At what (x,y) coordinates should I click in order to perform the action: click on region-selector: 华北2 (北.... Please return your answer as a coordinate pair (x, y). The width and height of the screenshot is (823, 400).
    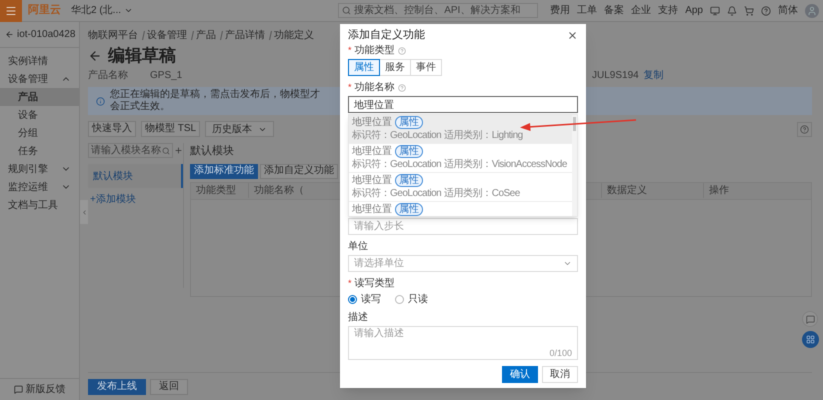
    Looking at the image, I should click on (102, 10).